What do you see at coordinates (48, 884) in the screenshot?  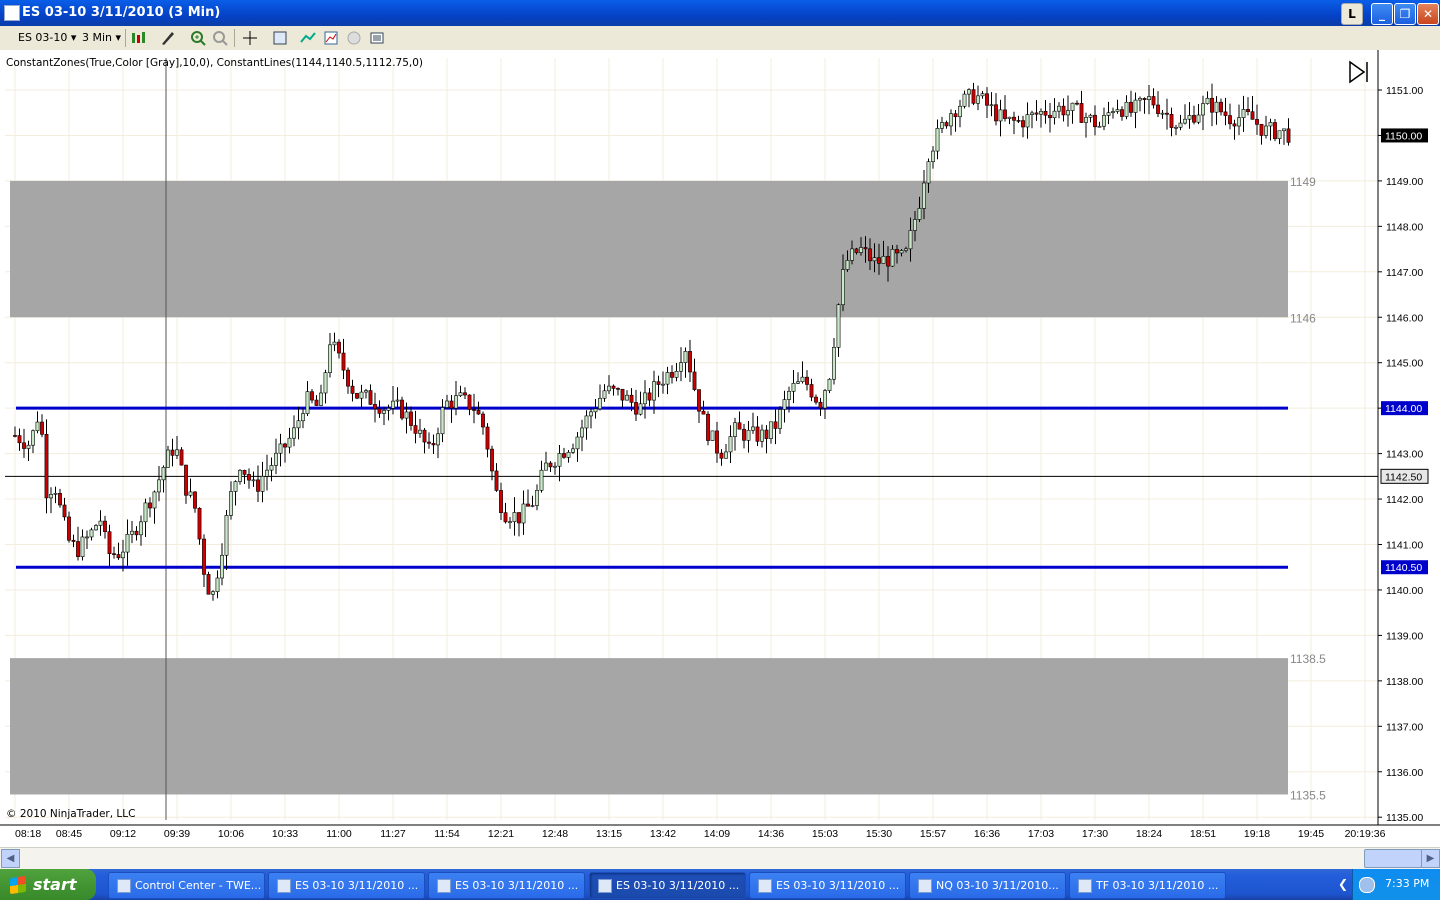 I see `start-button: start` at bounding box center [48, 884].